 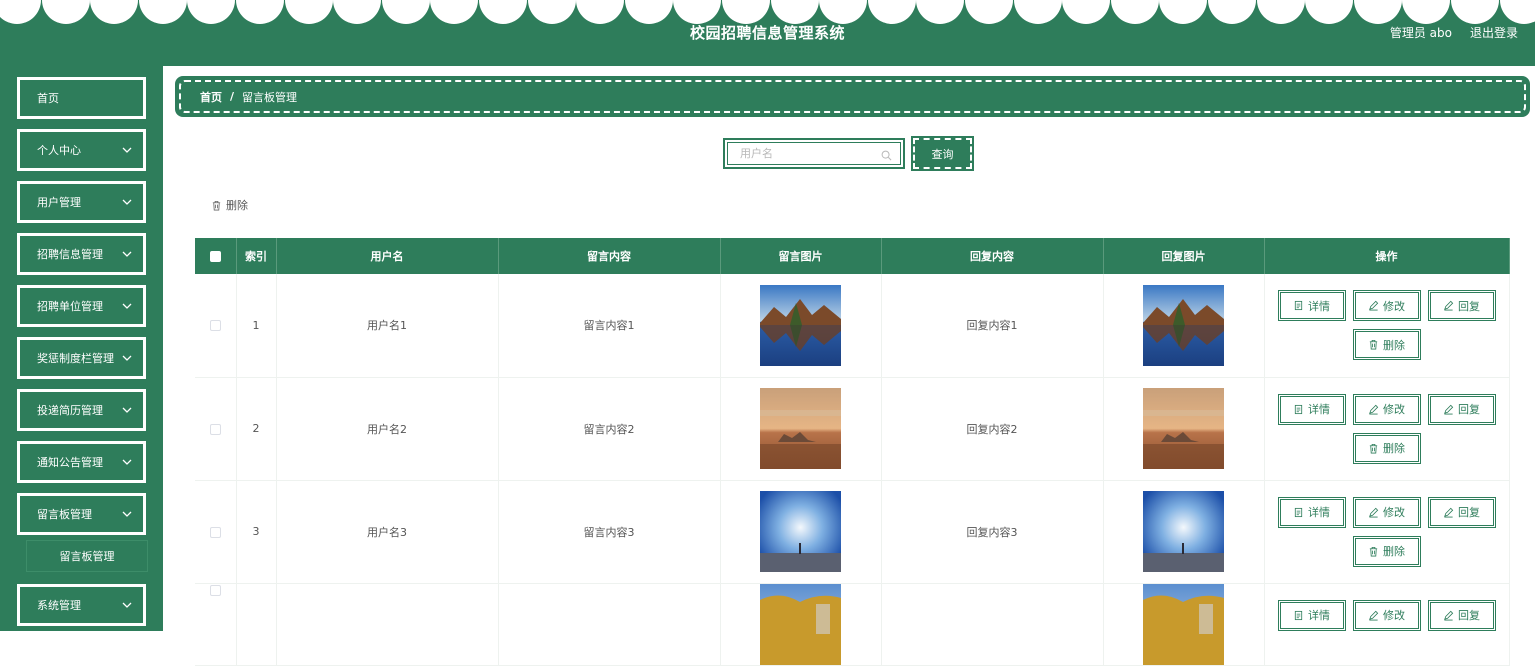 I want to click on sidebar-item-announcements: 通知公告管理, so click(x=81, y=462).